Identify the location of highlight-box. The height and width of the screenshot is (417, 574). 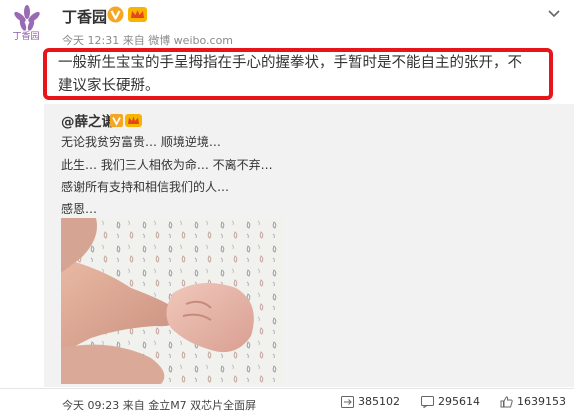
(298, 74).